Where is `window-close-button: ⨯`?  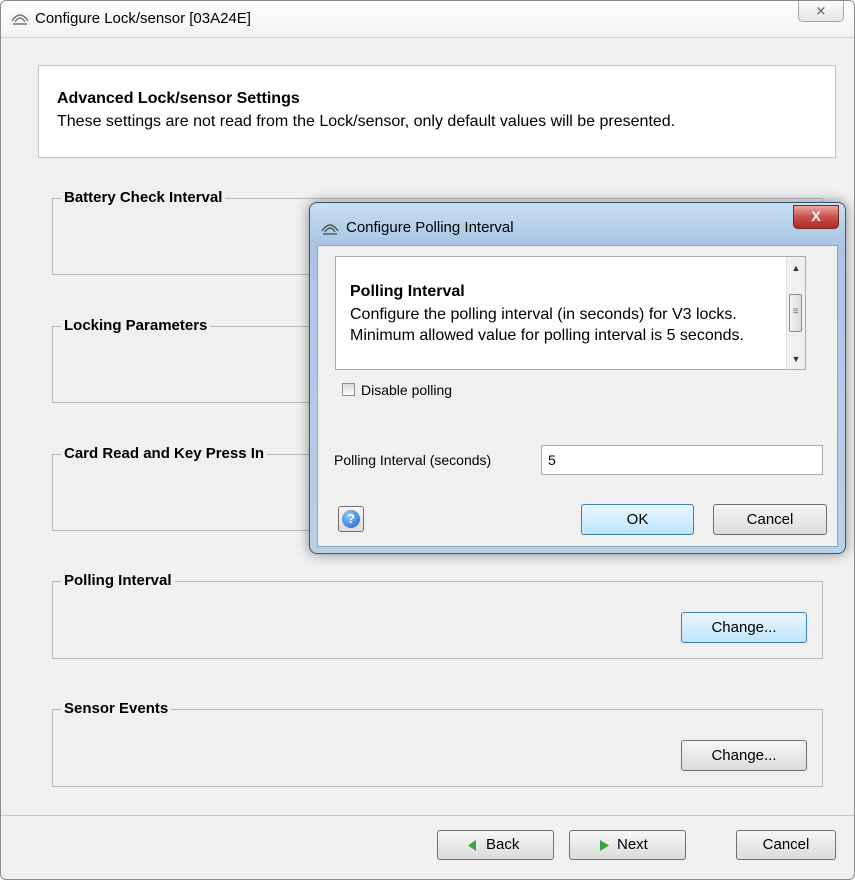
window-close-button: ⨯ is located at coordinates (821, 11).